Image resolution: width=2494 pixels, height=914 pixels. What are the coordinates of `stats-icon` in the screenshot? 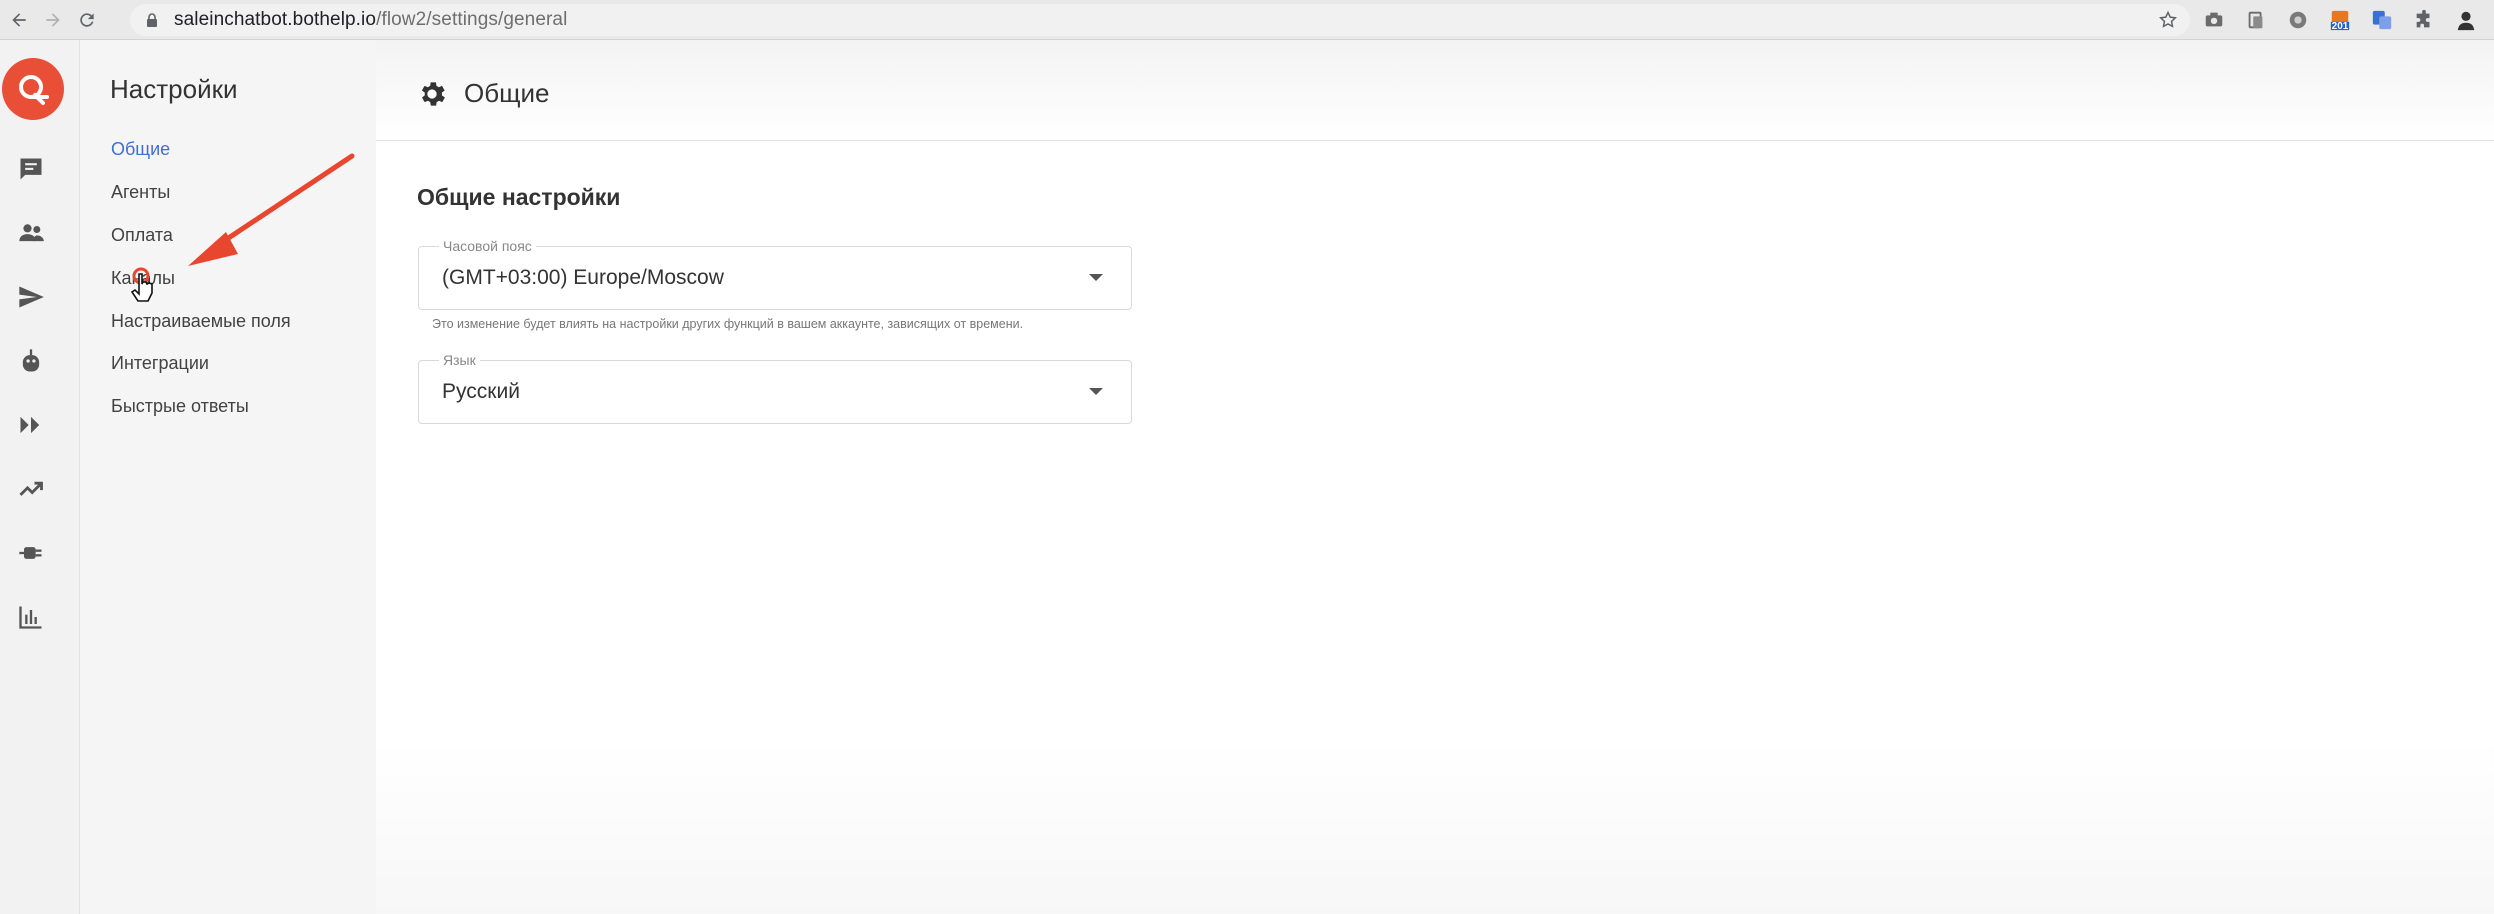 It's located at (30, 617).